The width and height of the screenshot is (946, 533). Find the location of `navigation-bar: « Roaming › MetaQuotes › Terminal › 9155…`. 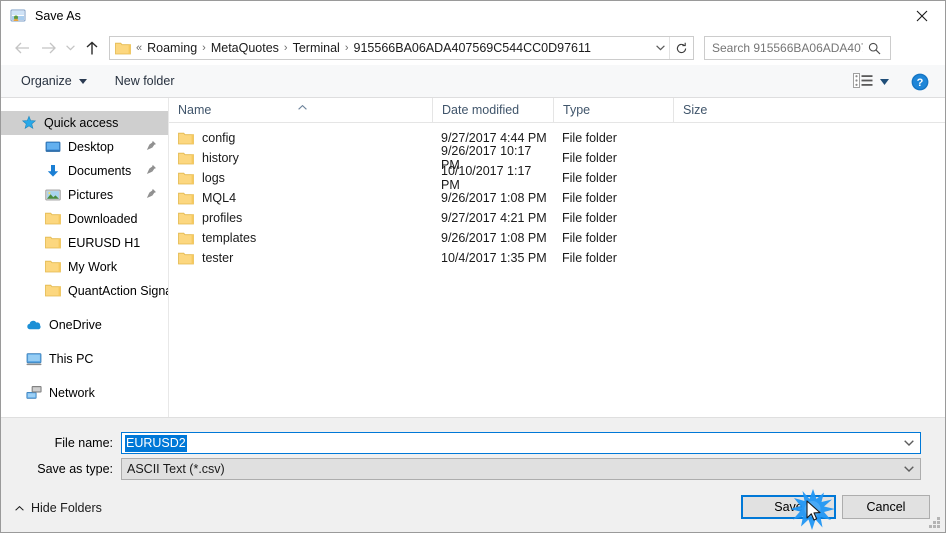

navigation-bar: « Roaming › MetaQuotes › Terminal › 9155… is located at coordinates (473, 48).